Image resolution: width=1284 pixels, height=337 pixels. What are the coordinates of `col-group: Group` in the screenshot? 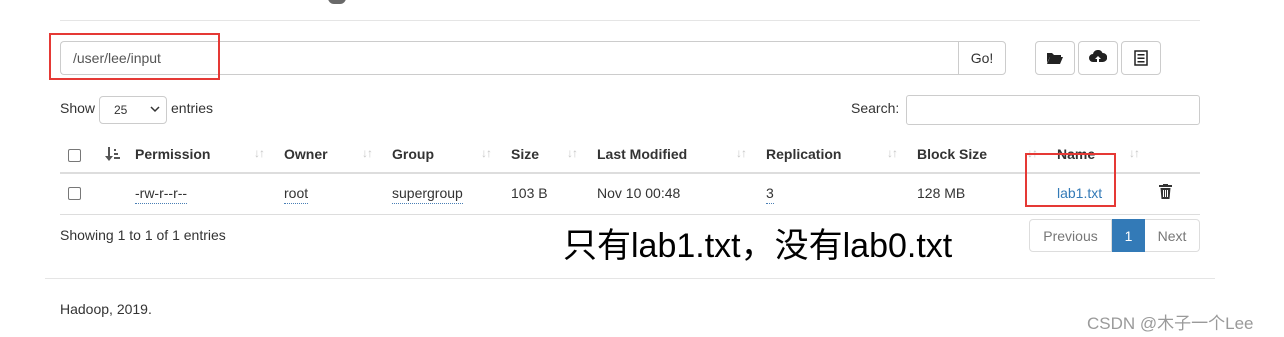 It's located at (413, 154).